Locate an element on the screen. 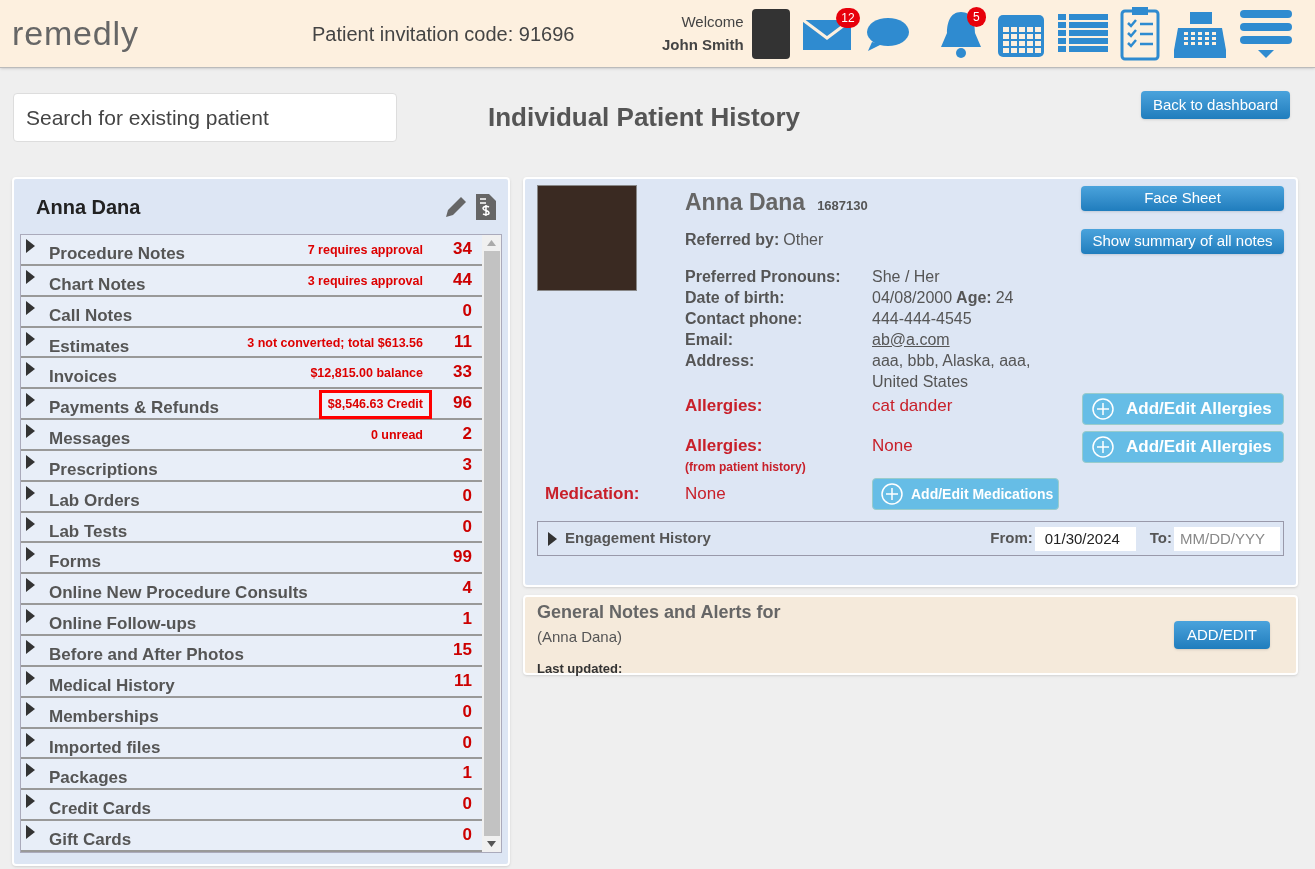 This screenshot has width=1315, height=869. bell-badge: 5 is located at coordinates (976, 16).